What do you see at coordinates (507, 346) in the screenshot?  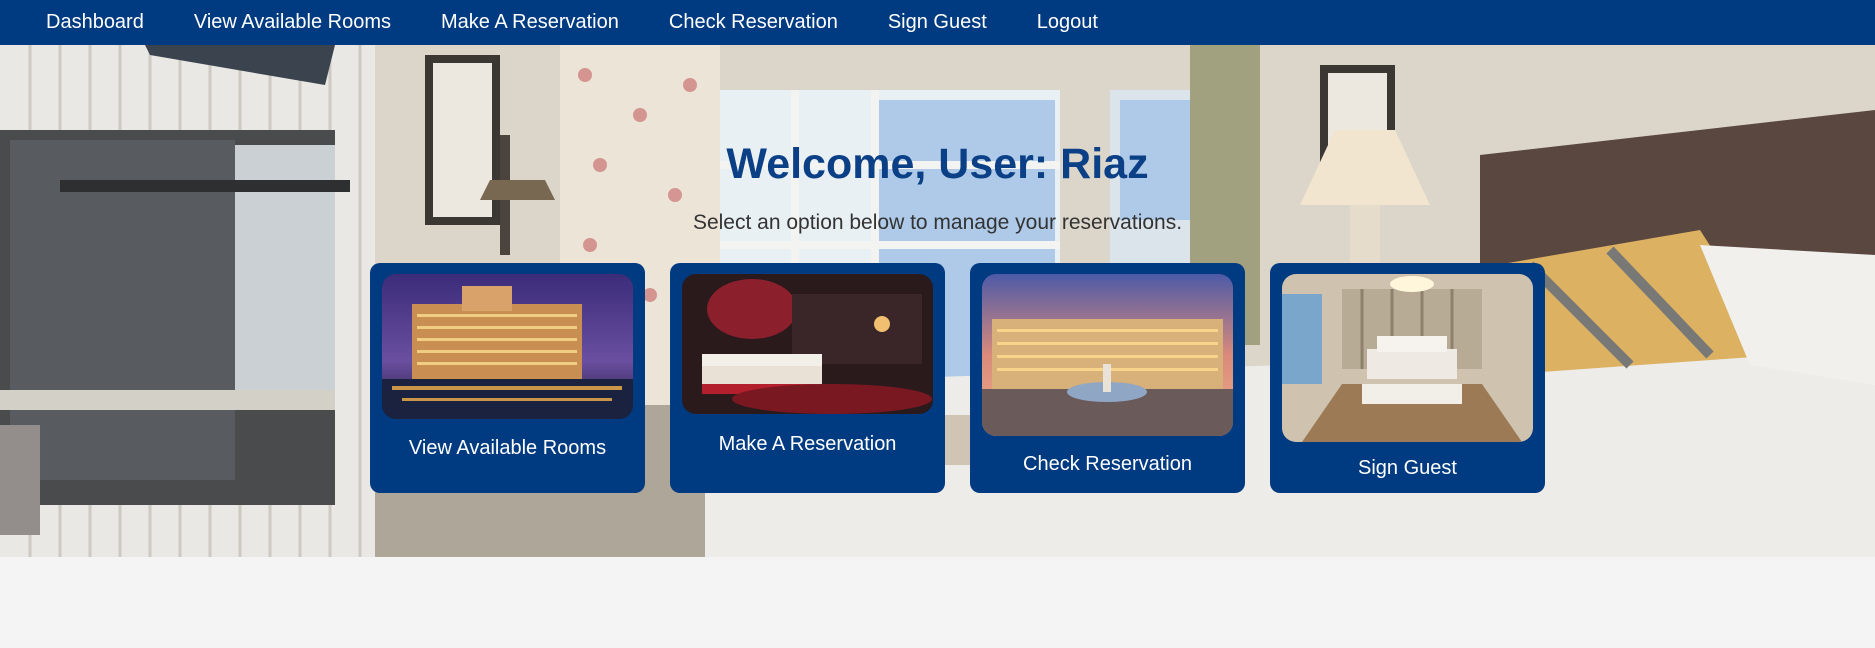 I see `hotel-exterior-night-image` at bounding box center [507, 346].